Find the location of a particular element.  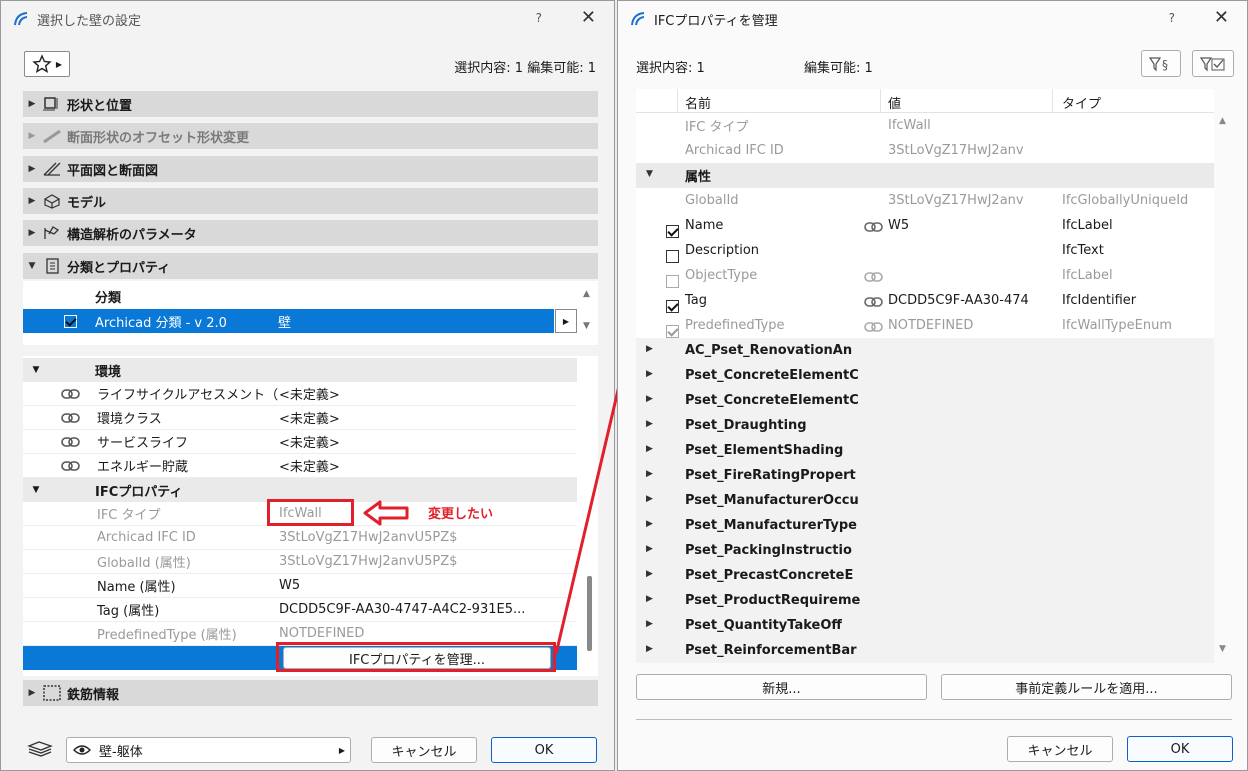

classification-row: Archicad 分類 - v 2.0 壁 is located at coordinates (288, 321).